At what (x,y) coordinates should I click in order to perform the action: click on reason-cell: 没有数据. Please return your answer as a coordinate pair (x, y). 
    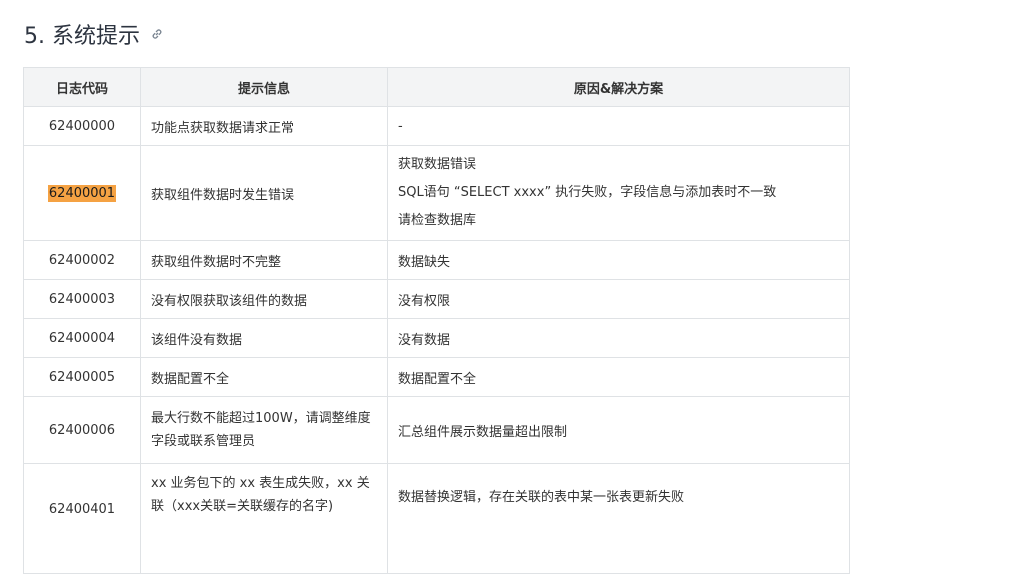
    Looking at the image, I should click on (618, 338).